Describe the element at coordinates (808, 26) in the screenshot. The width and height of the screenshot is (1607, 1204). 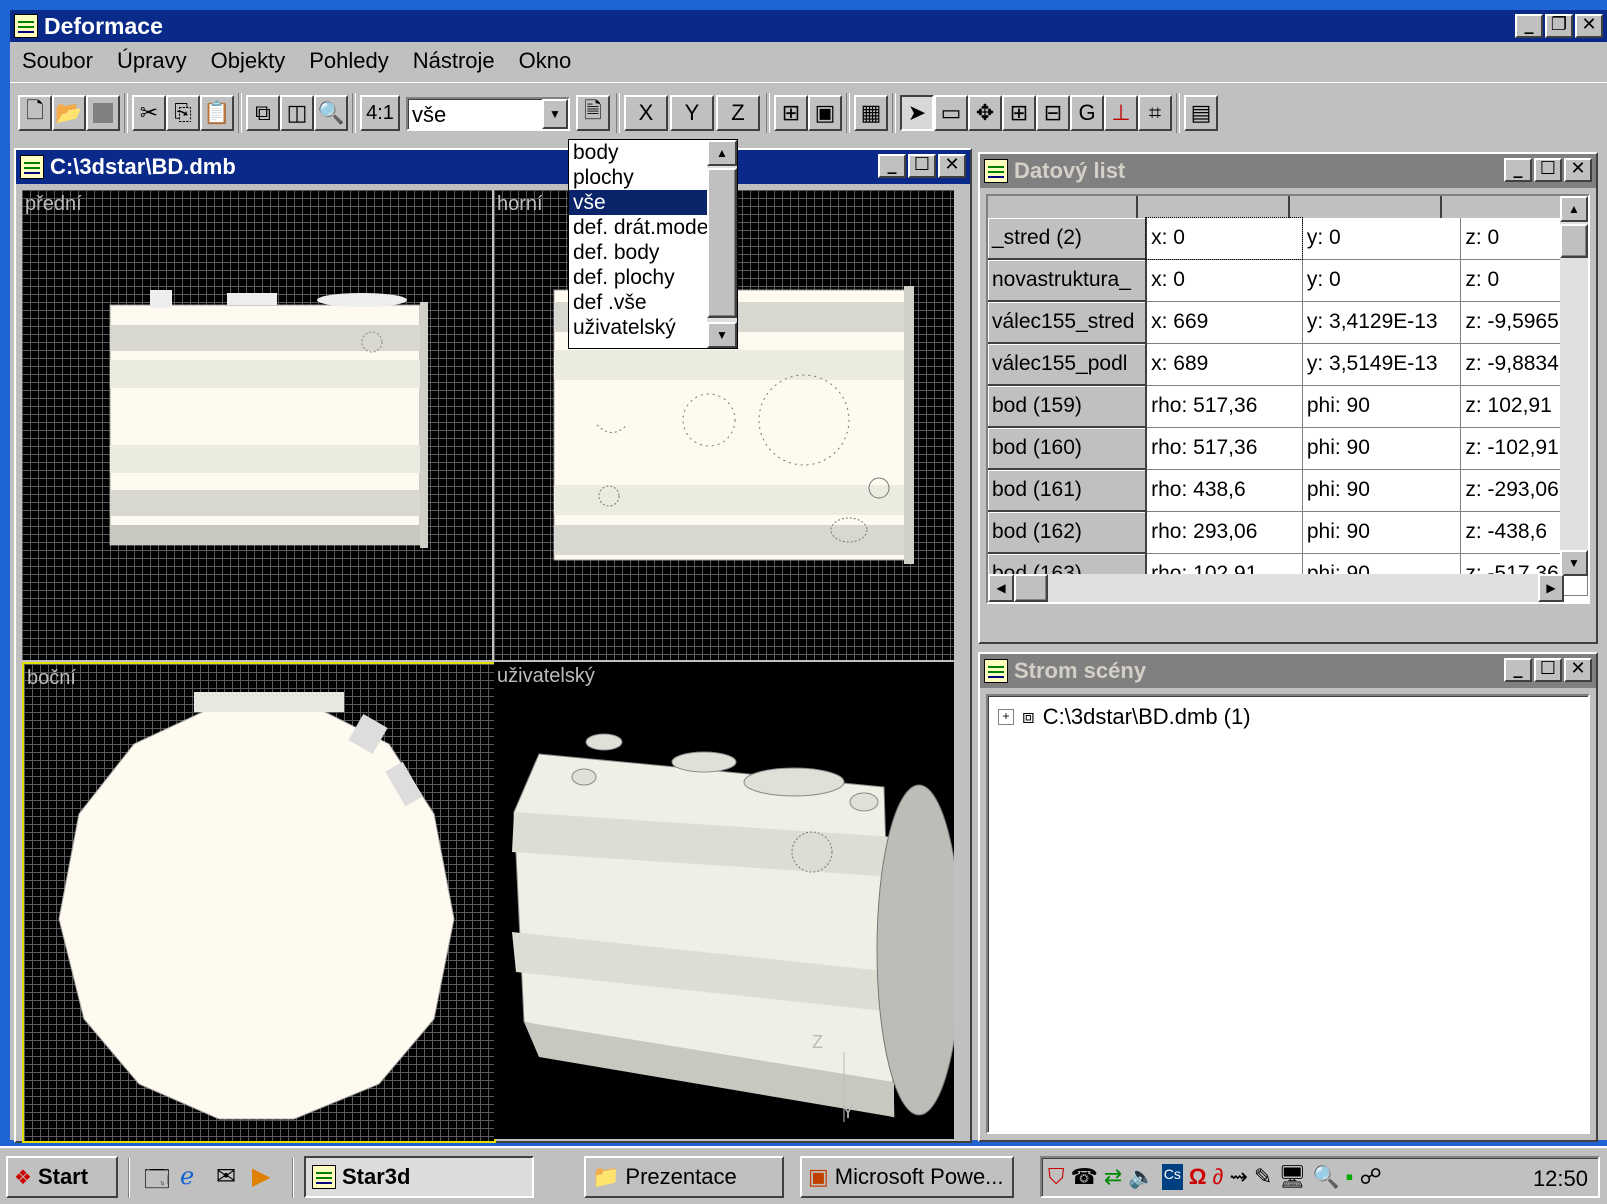
I see `main-title-bar: Deformace _ ❐ ✕` at that location.